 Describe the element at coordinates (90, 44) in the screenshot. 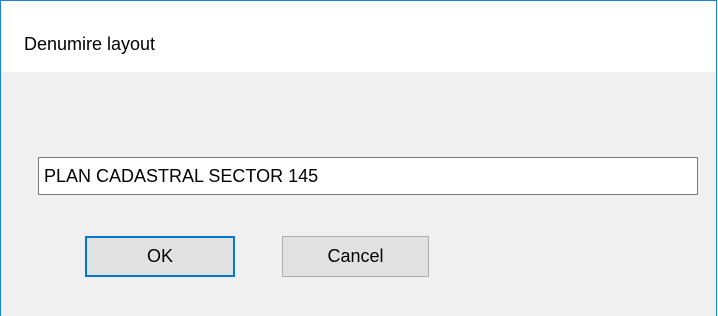

I see `dialog-title: Denumire layout` at that location.